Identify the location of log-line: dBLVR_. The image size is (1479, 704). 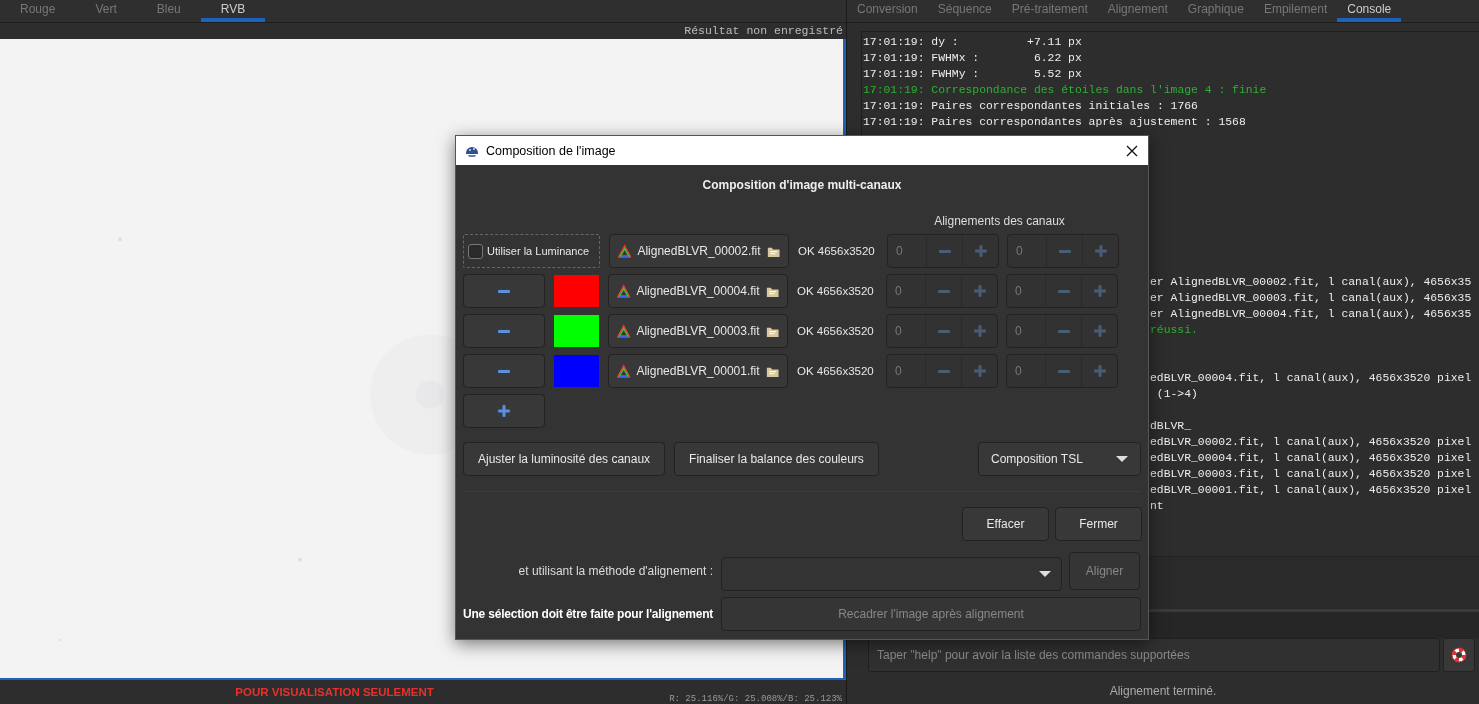
(1170, 426).